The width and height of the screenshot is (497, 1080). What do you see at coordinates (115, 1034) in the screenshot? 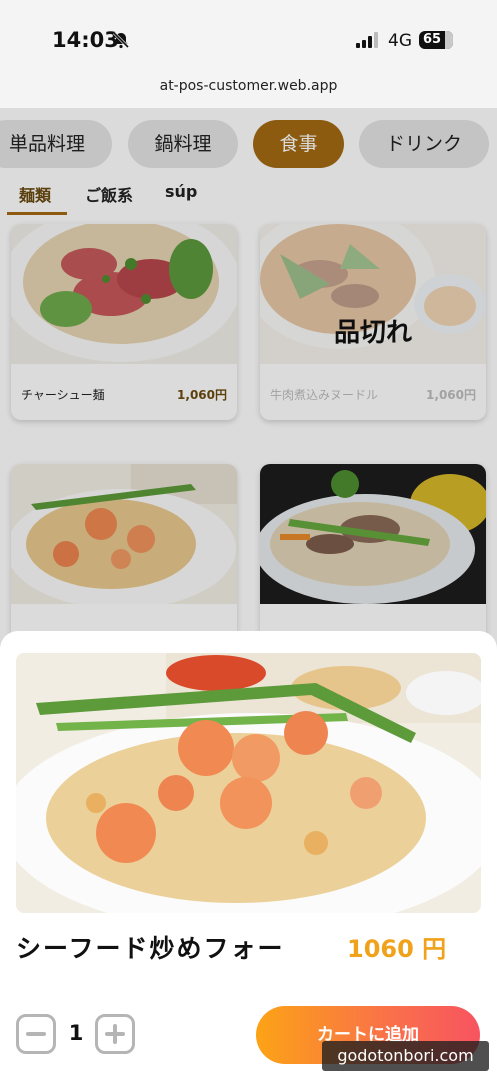
I see `increase-quantity-button` at bounding box center [115, 1034].